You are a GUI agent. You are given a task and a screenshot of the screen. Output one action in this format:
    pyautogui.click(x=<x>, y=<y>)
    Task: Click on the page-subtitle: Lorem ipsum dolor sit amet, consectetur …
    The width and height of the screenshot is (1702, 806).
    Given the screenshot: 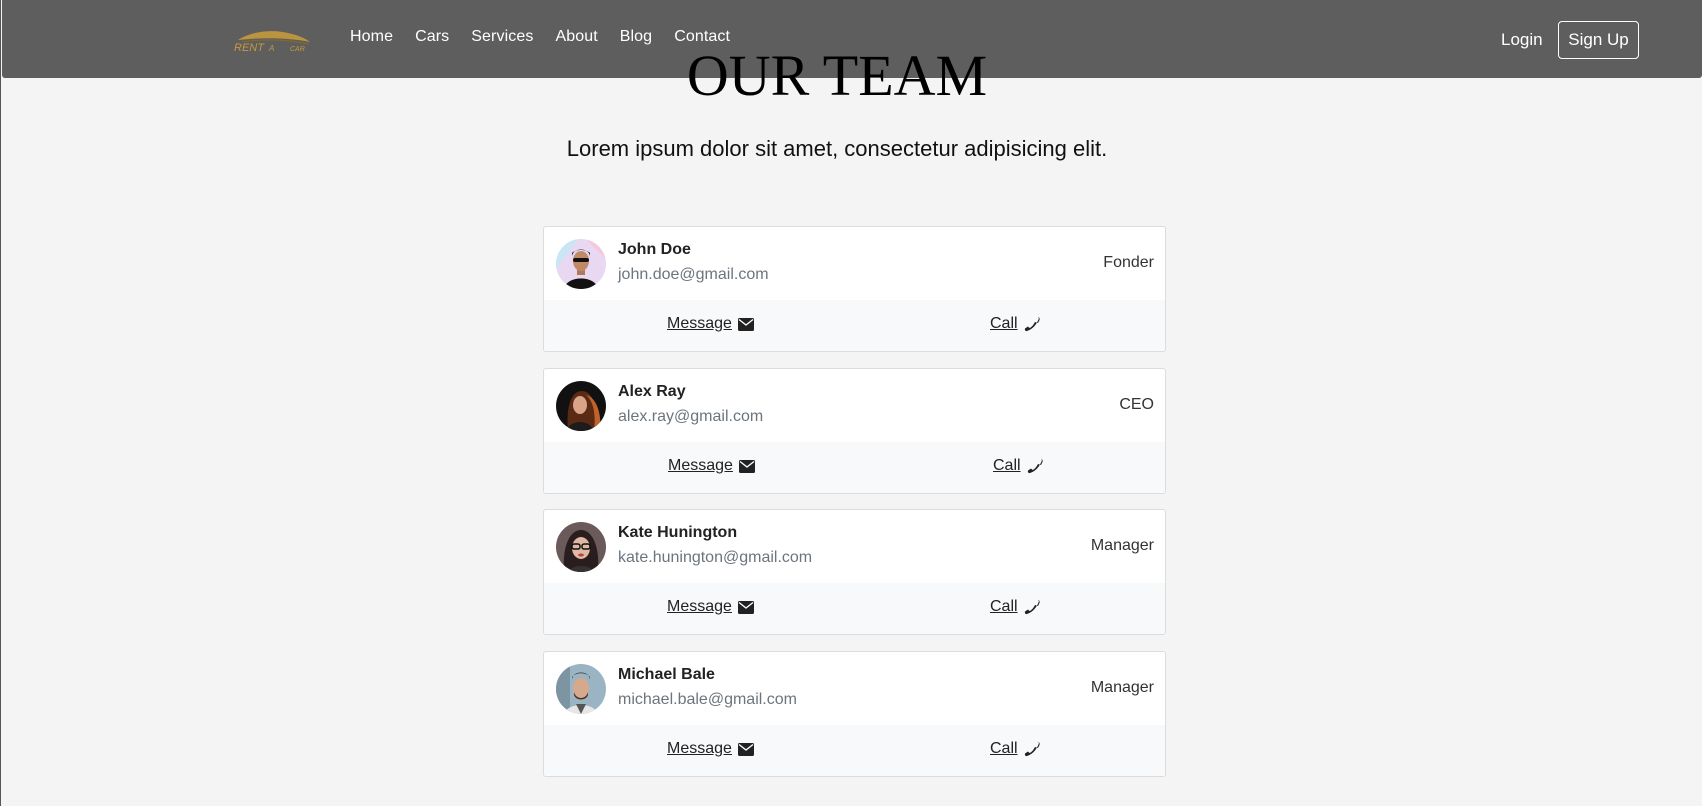 What is the action you would take?
    pyautogui.click(x=837, y=148)
    